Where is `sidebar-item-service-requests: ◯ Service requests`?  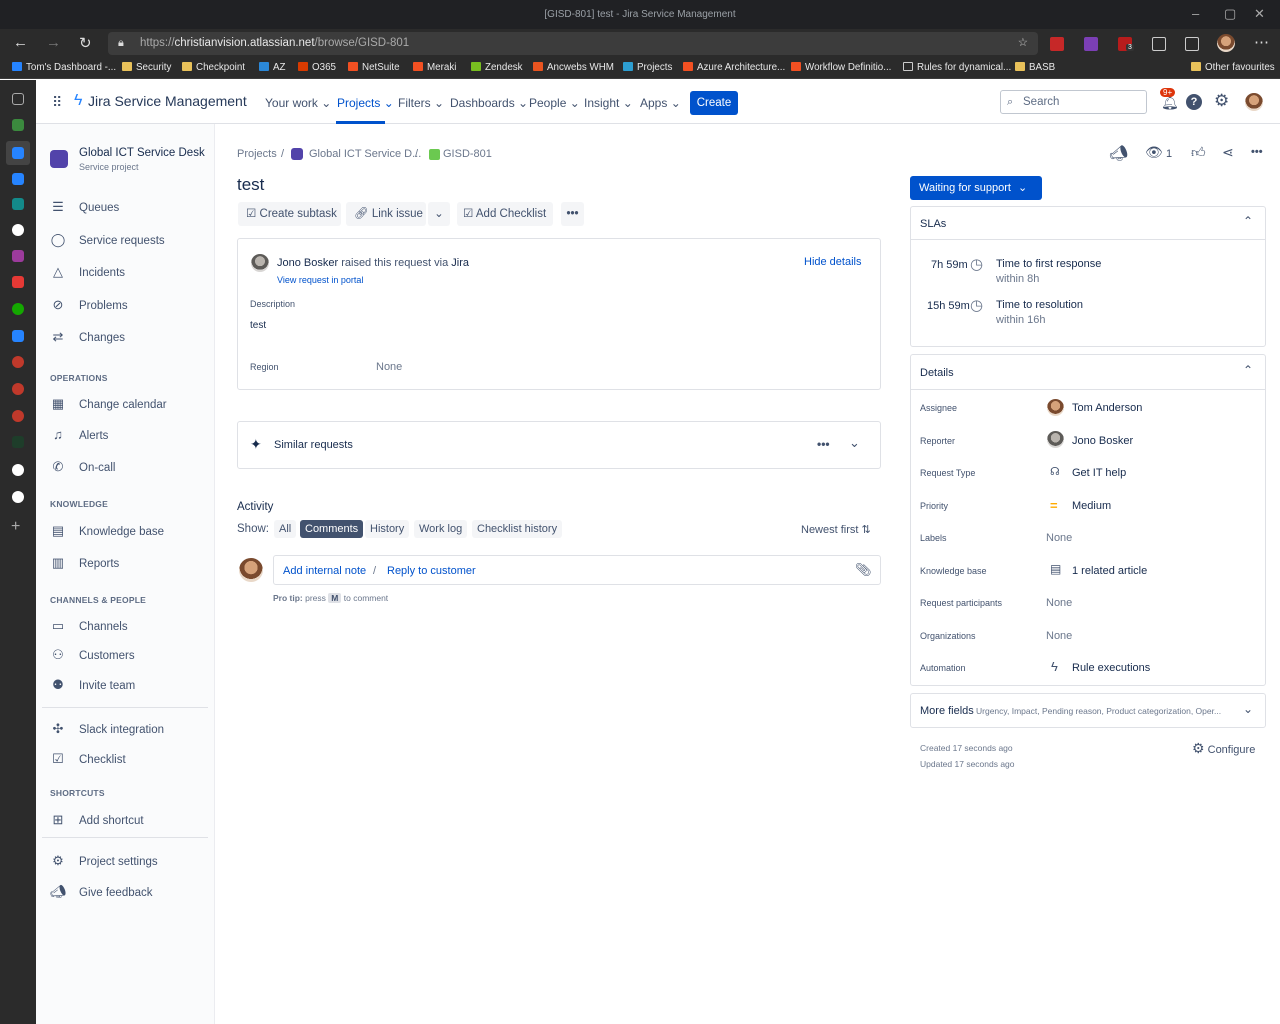 sidebar-item-service-requests: ◯ Service requests is located at coordinates (107, 240).